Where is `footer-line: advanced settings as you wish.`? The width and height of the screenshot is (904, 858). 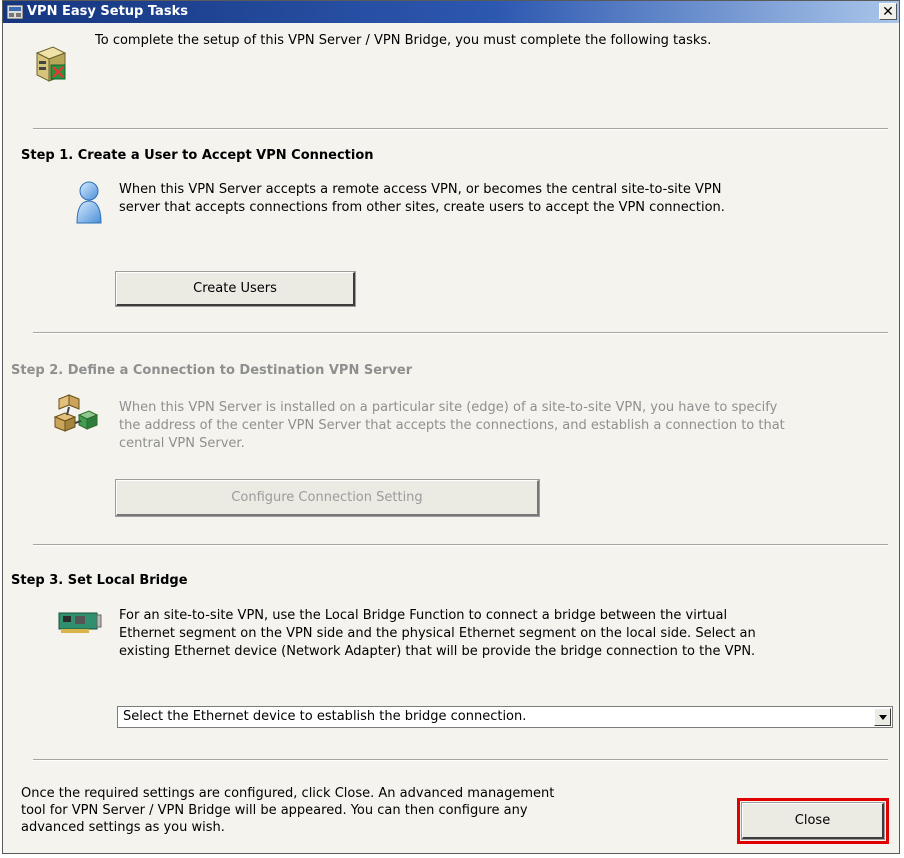 footer-line: advanced settings as you wish. is located at coordinates (123, 827).